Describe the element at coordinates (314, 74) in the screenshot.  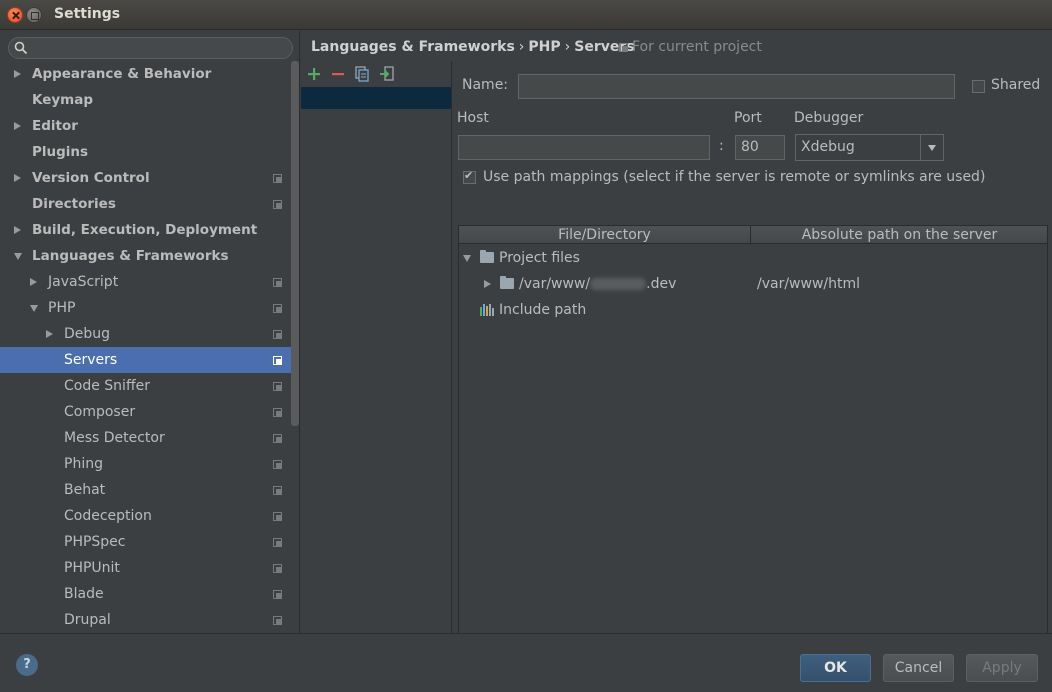
I see `add-icon` at that location.